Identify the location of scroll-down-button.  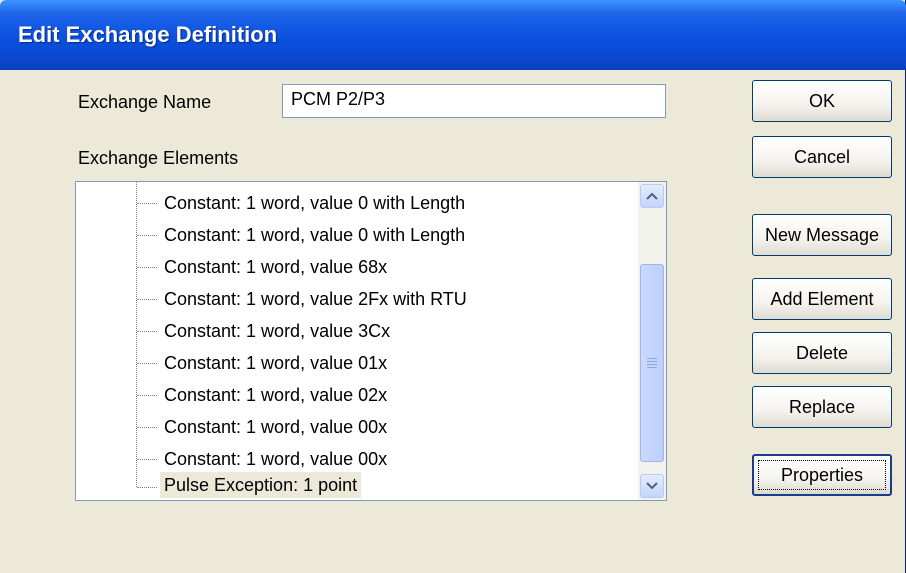
(652, 486).